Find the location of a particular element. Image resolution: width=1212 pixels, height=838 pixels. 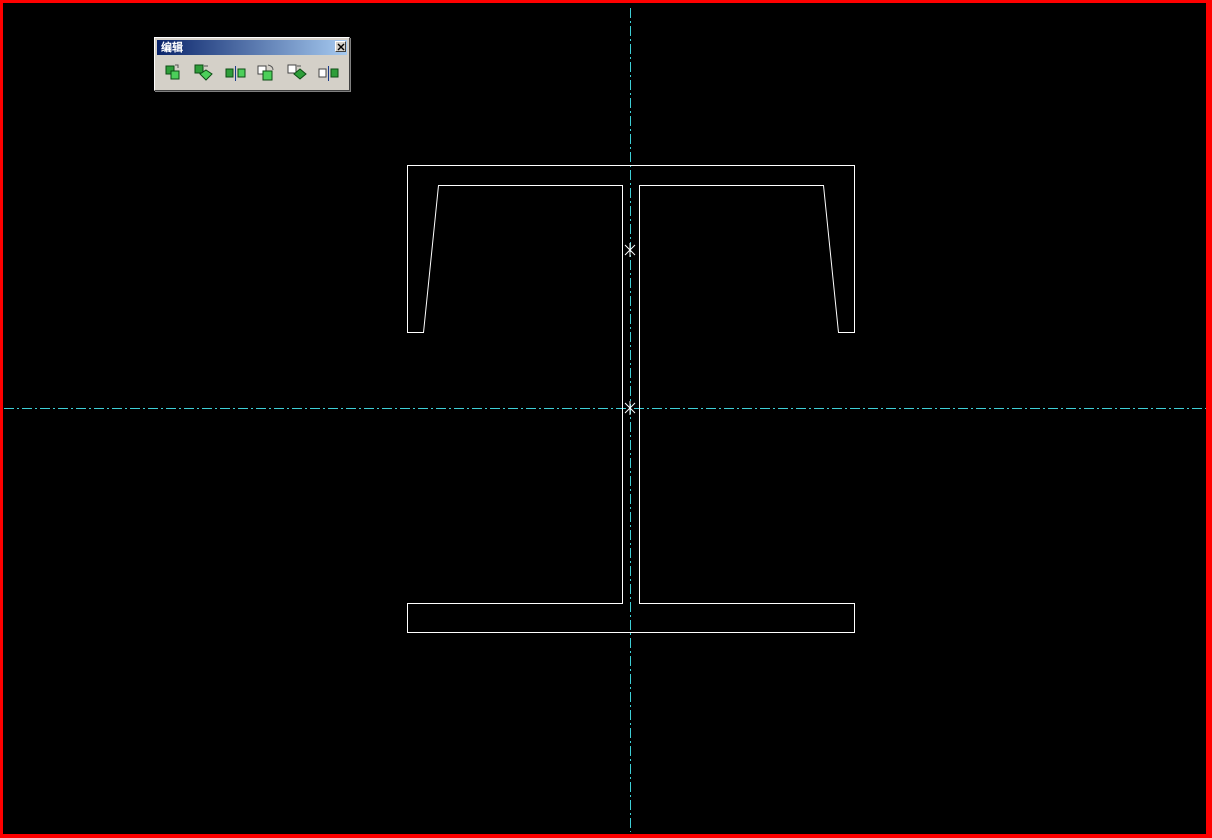

close-button is located at coordinates (340, 46).